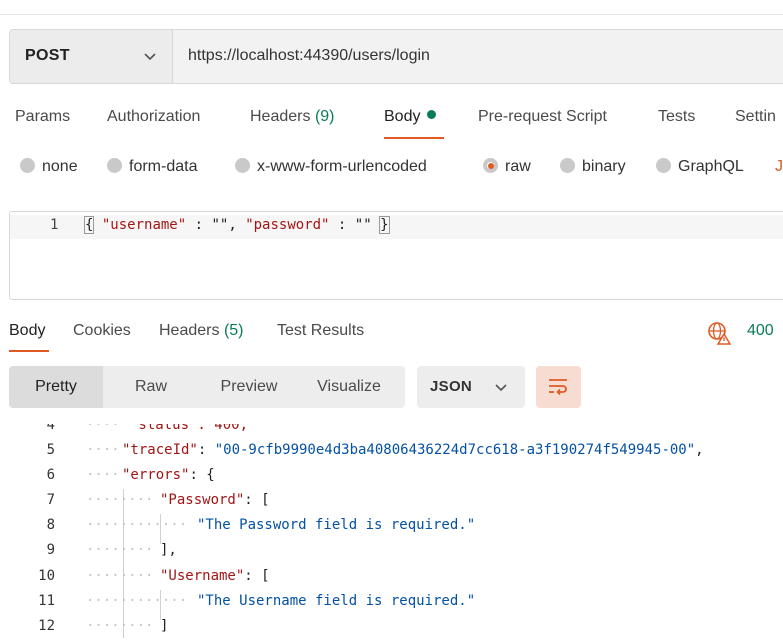 This screenshot has height=640, width=783. What do you see at coordinates (287, 225) in the screenshot?
I see `json-key: "password"` at bounding box center [287, 225].